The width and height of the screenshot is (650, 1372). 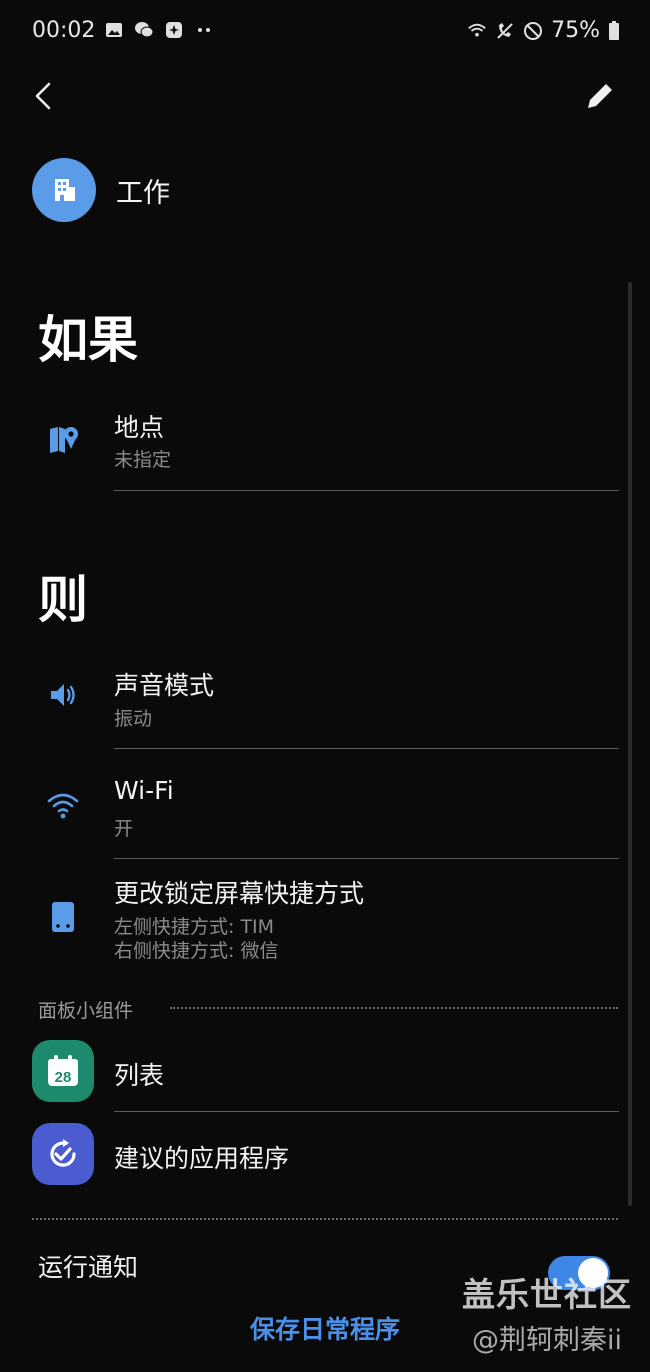 I want to click on save-routine-button: 保存日常程序, so click(x=325, y=1328).